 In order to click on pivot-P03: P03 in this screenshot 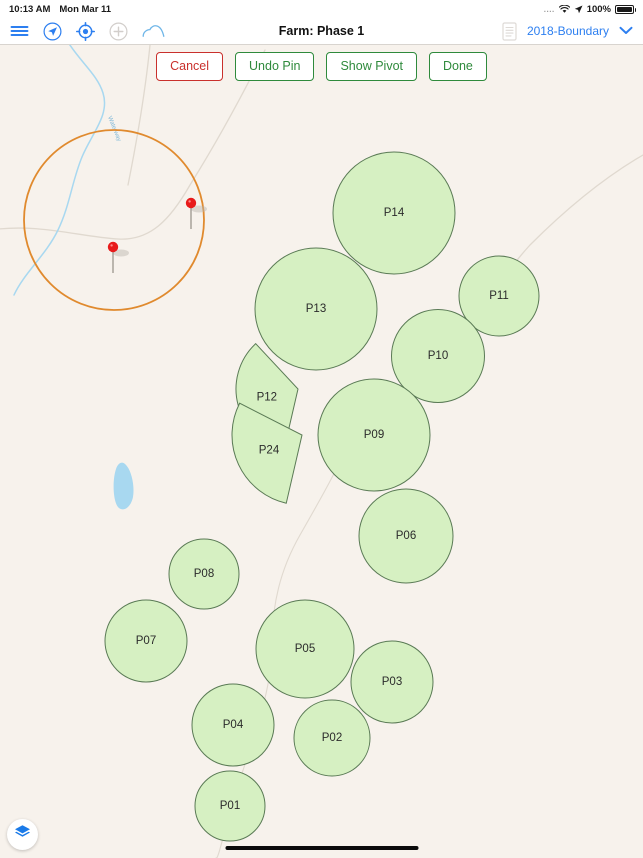, I will do `click(392, 682)`.